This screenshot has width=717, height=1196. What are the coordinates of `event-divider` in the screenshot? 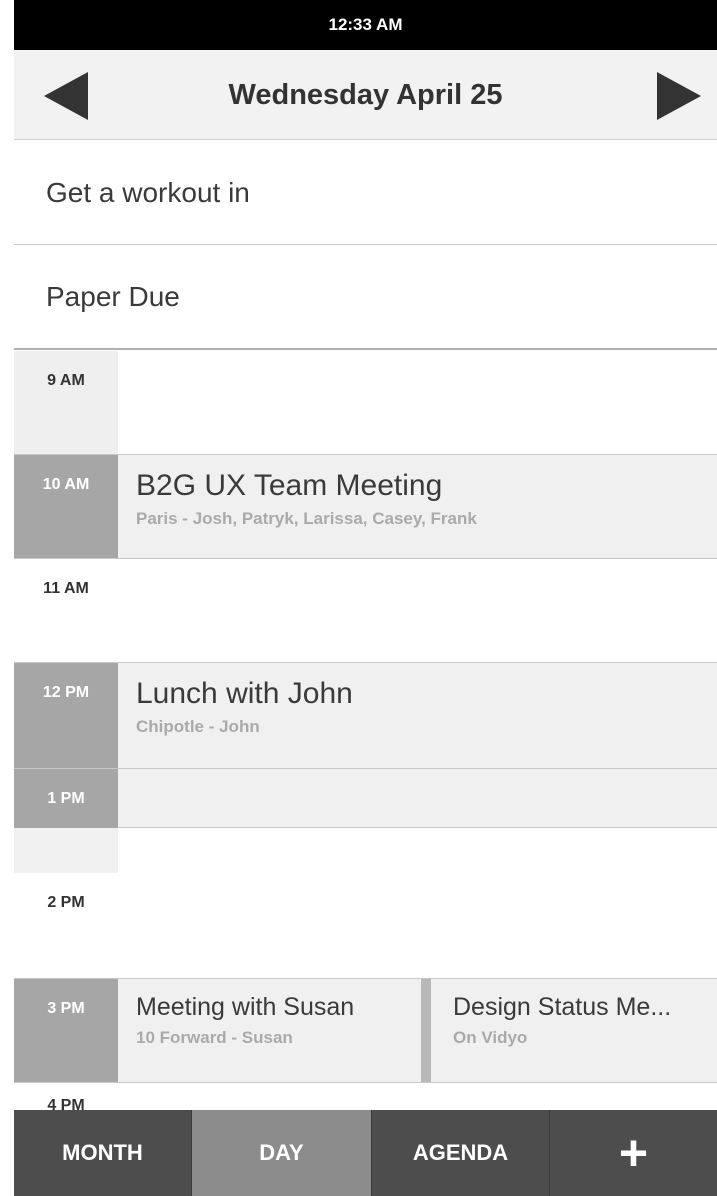 It's located at (426, 1030).